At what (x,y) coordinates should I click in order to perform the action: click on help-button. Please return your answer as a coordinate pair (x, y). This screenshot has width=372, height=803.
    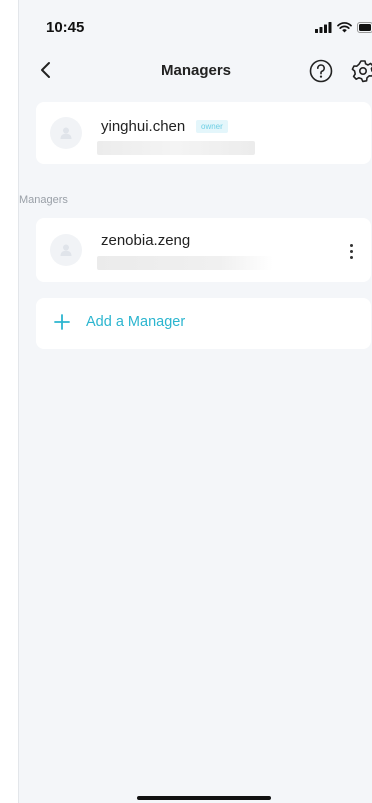
    Looking at the image, I should click on (321, 71).